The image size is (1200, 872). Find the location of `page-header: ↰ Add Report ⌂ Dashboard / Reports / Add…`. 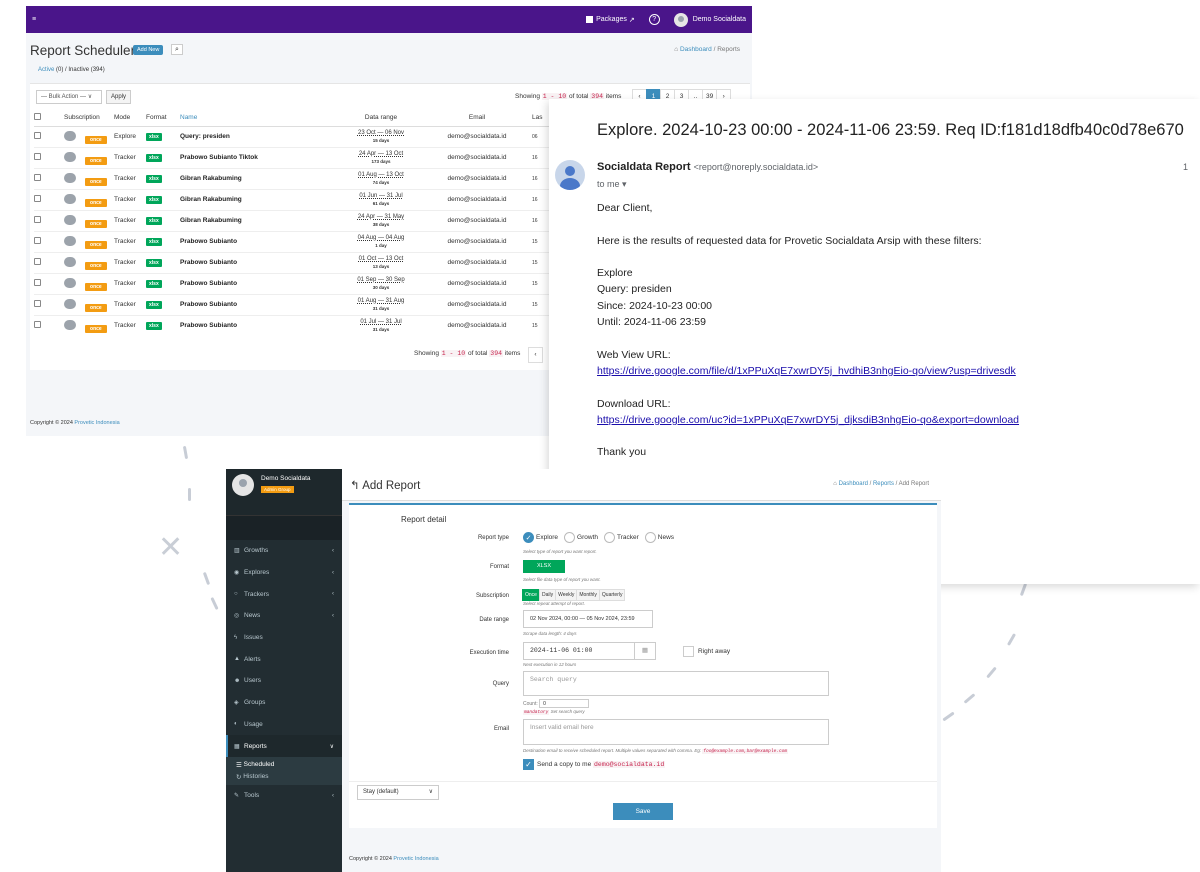

page-header: ↰ Add Report ⌂ Dashboard / Reports / Add… is located at coordinates (641, 485).